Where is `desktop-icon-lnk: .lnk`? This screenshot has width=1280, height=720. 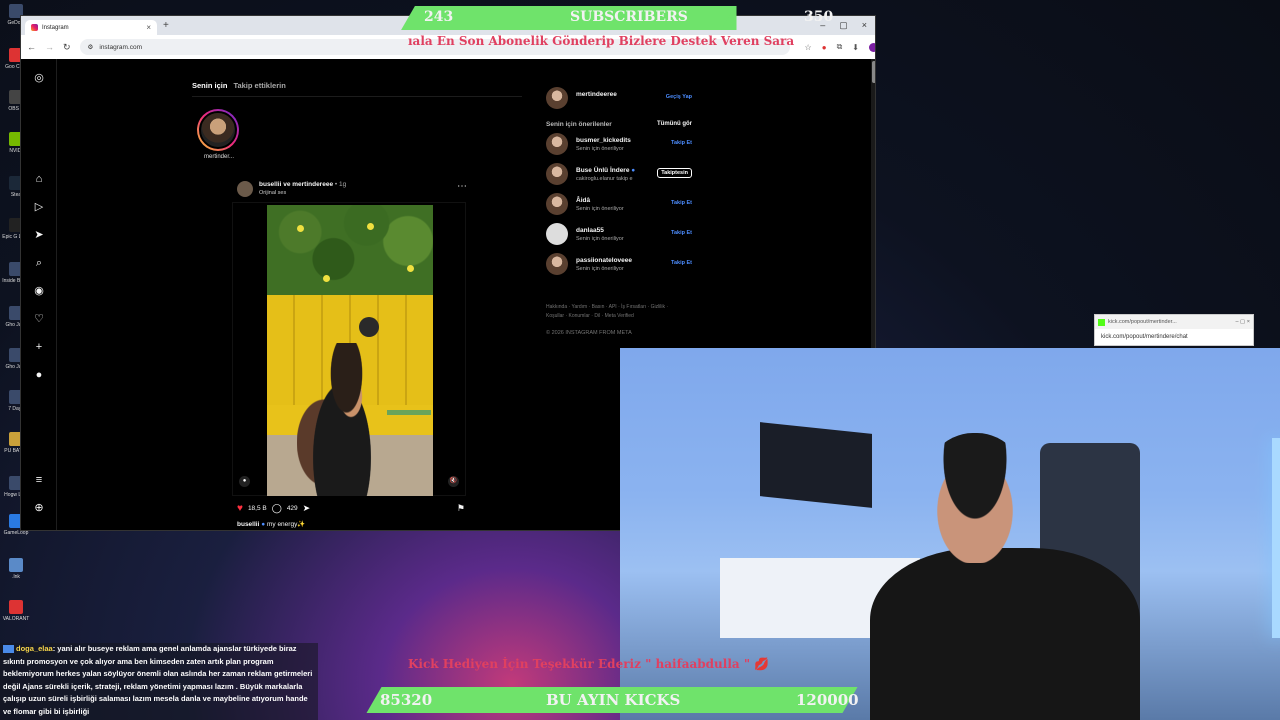 desktop-icon-lnk: .lnk is located at coordinates (16, 569).